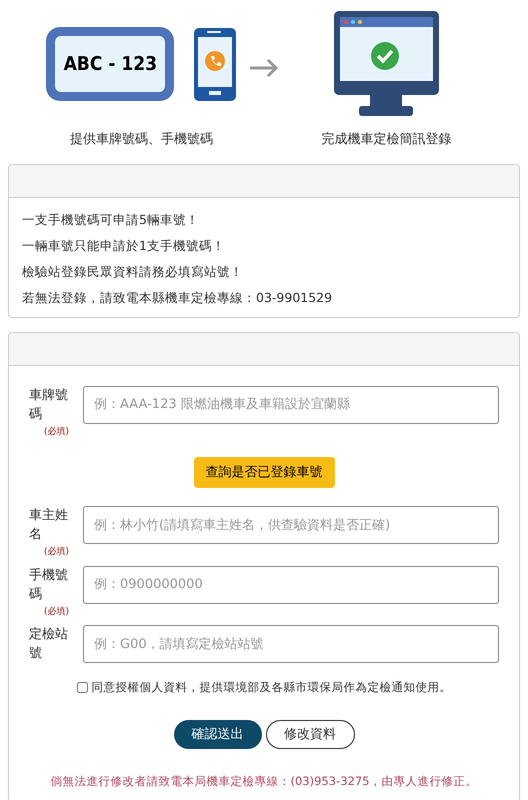  What do you see at coordinates (291, 585) in the screenshot?
I see `input-field: 例：0900000000` at bounding box center [291, 585].